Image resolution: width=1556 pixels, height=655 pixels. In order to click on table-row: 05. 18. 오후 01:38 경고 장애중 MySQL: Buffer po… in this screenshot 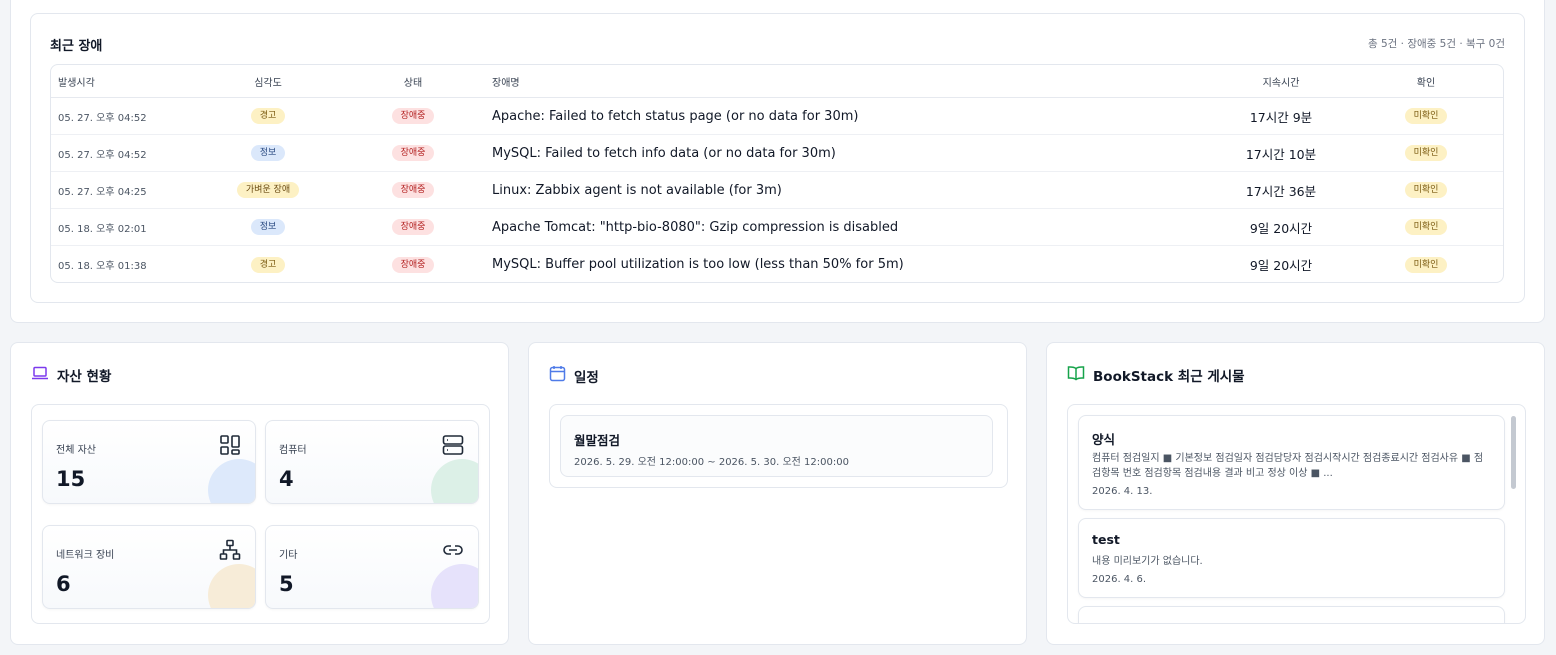, I will do `click(777, 264)`.